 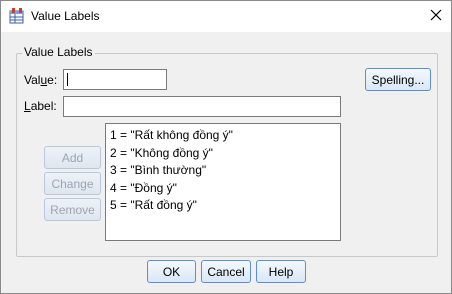 What do you see at coordinates (226, 16) in the screenshot?
I see `title-bar: Value Labels` at bounding box center [226, 16].